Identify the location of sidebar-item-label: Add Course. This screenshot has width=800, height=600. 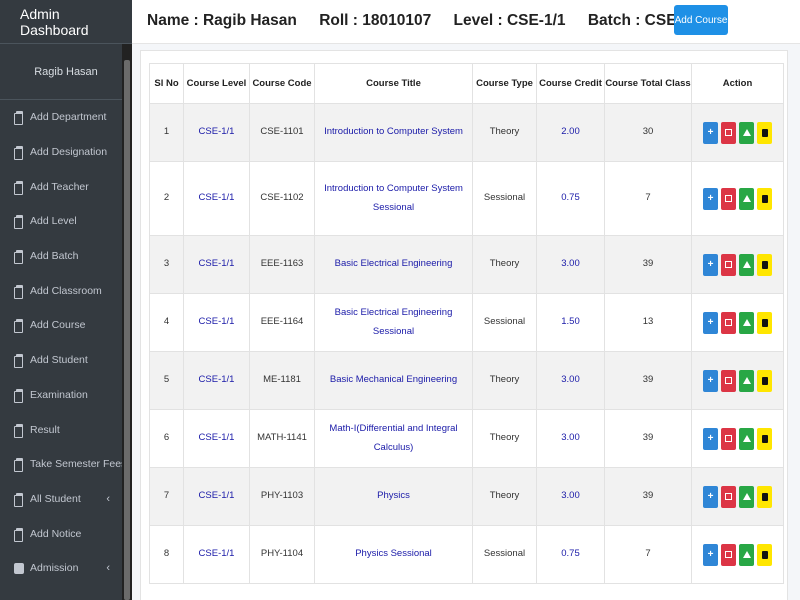
(58, 325).